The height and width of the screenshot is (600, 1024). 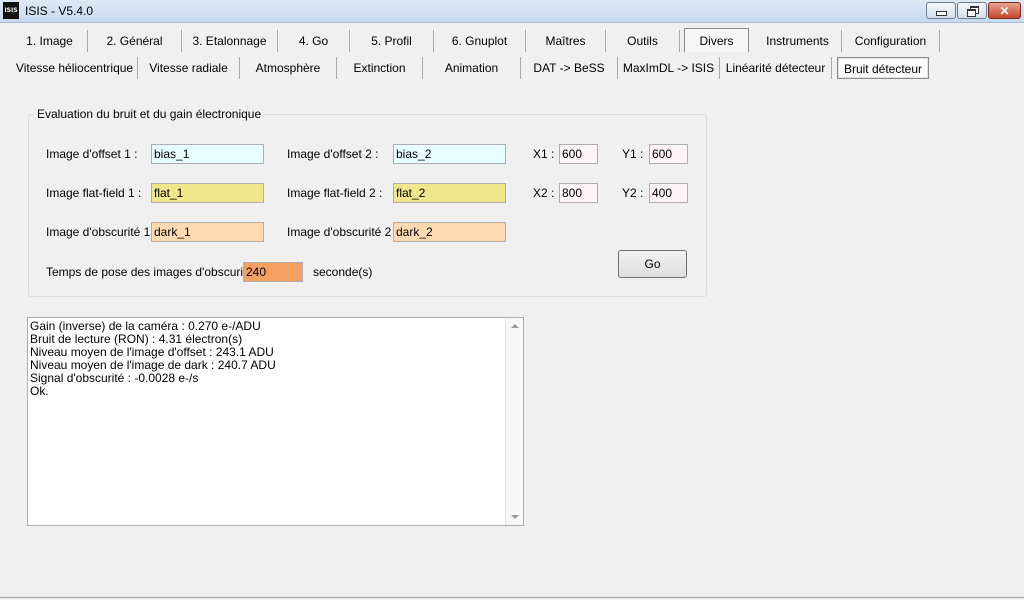 I want to click on offset2-label: Image d'offset 2 :, so click(x=333, y=154).